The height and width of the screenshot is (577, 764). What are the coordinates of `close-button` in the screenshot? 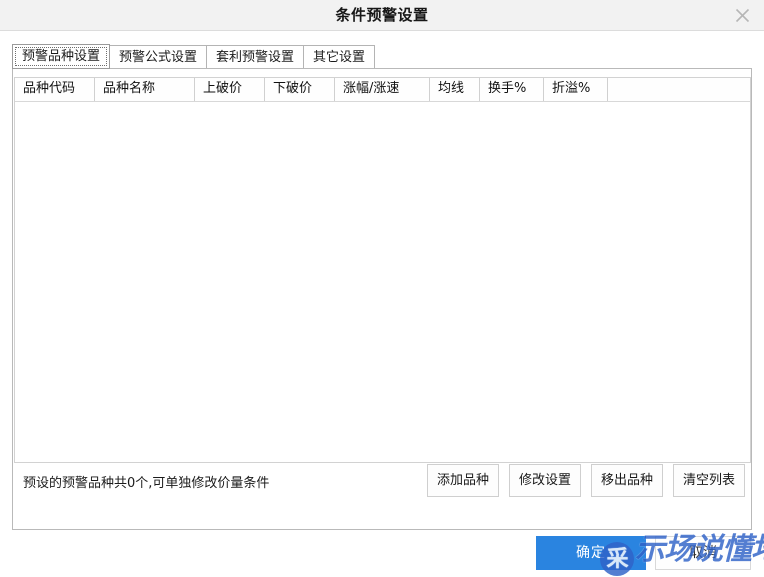 It's located at (742, 15).